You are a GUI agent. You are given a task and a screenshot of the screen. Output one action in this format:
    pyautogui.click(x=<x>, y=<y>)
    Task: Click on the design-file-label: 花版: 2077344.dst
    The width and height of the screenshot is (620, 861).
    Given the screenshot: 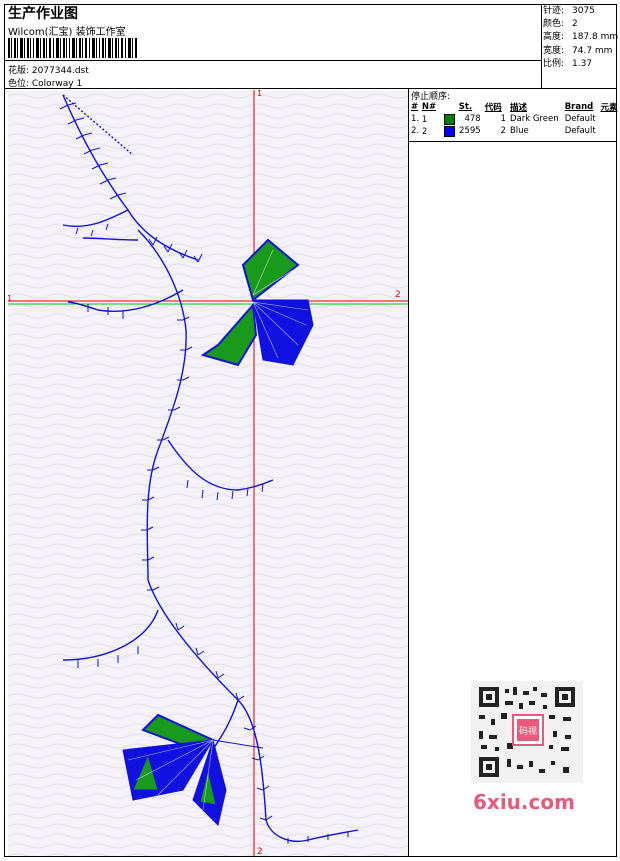 What is the action you would take?
    pyautogui.click(x=48, y=71)
    